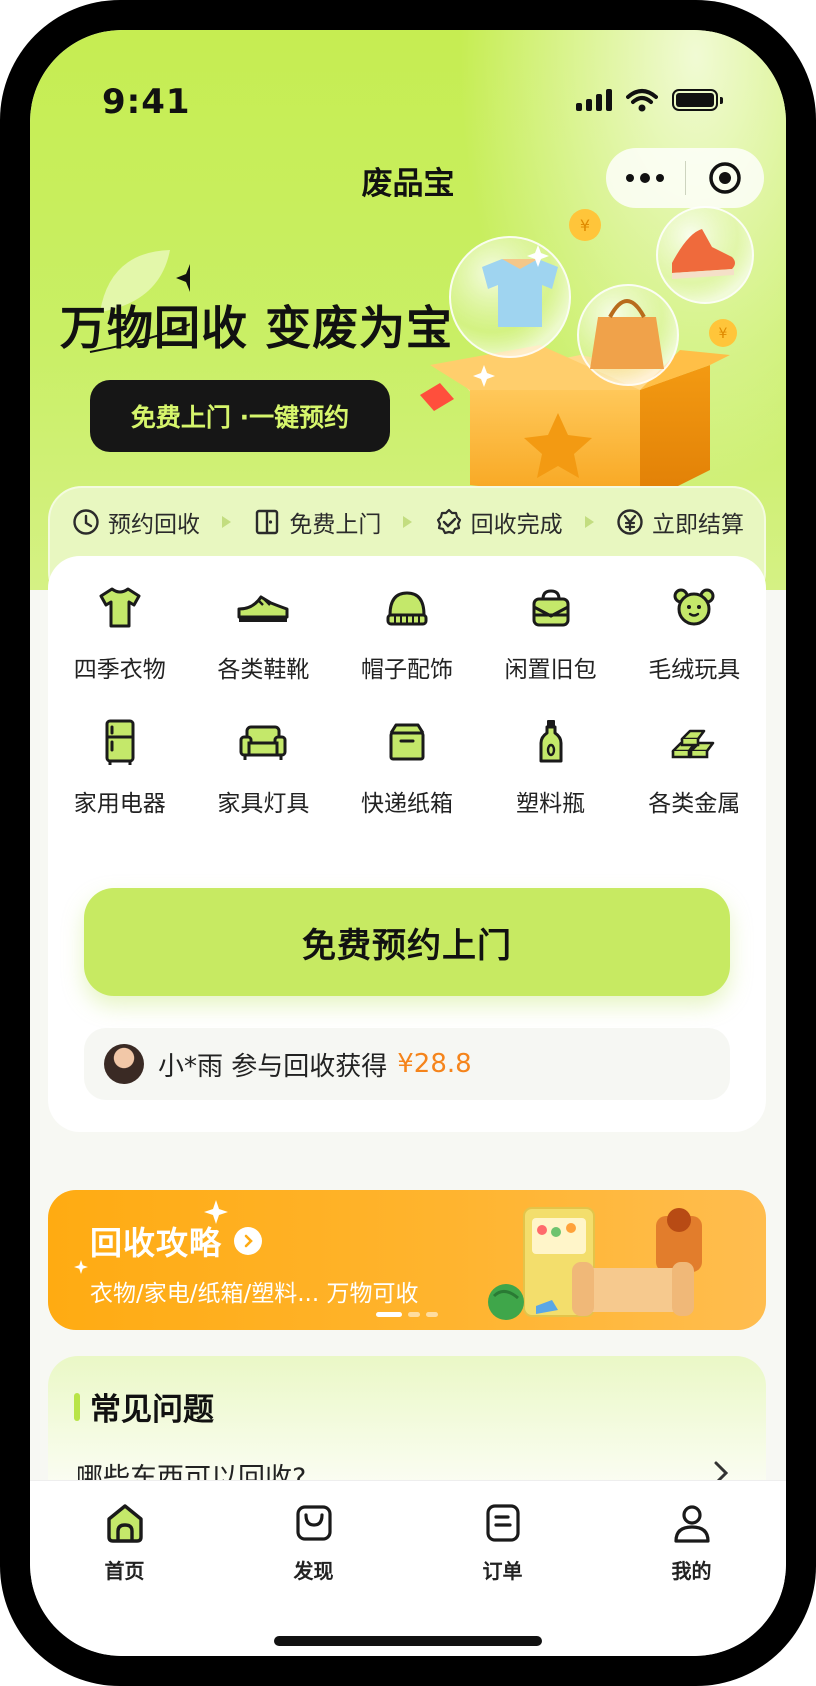 Image resolution: width=816 pixels, height=1686 pixels. What do you see at coordinates (254, 1294) in the screenshot?
I see `banner-subtitle: 衣物/家电/纸箱/塑料... 万物可收` at bounding box center [254, 1294].